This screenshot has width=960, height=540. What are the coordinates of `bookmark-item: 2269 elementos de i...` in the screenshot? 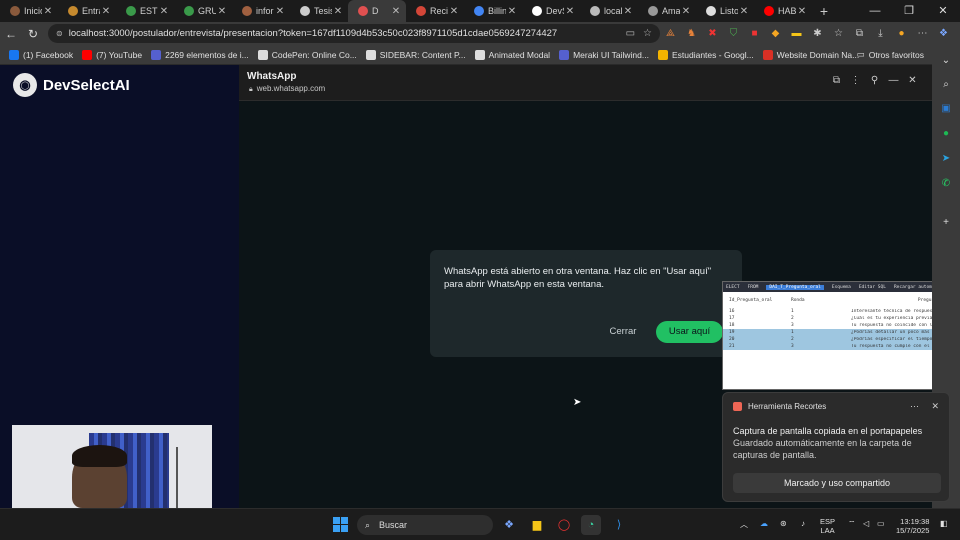 It's located at (200, 54).